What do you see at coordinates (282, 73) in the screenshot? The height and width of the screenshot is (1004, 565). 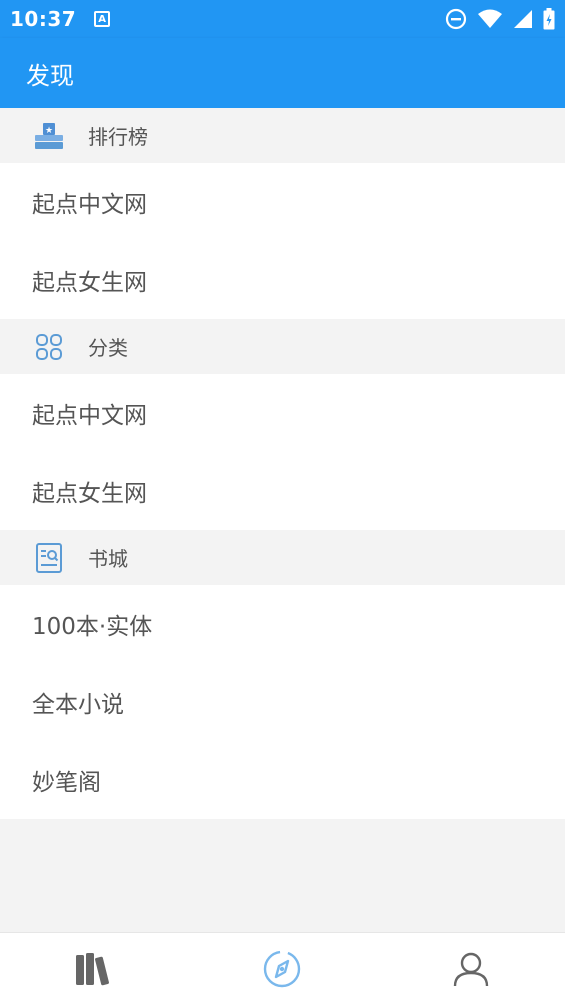 I see `app-bar: 发现` at bounding box center [282, 73].